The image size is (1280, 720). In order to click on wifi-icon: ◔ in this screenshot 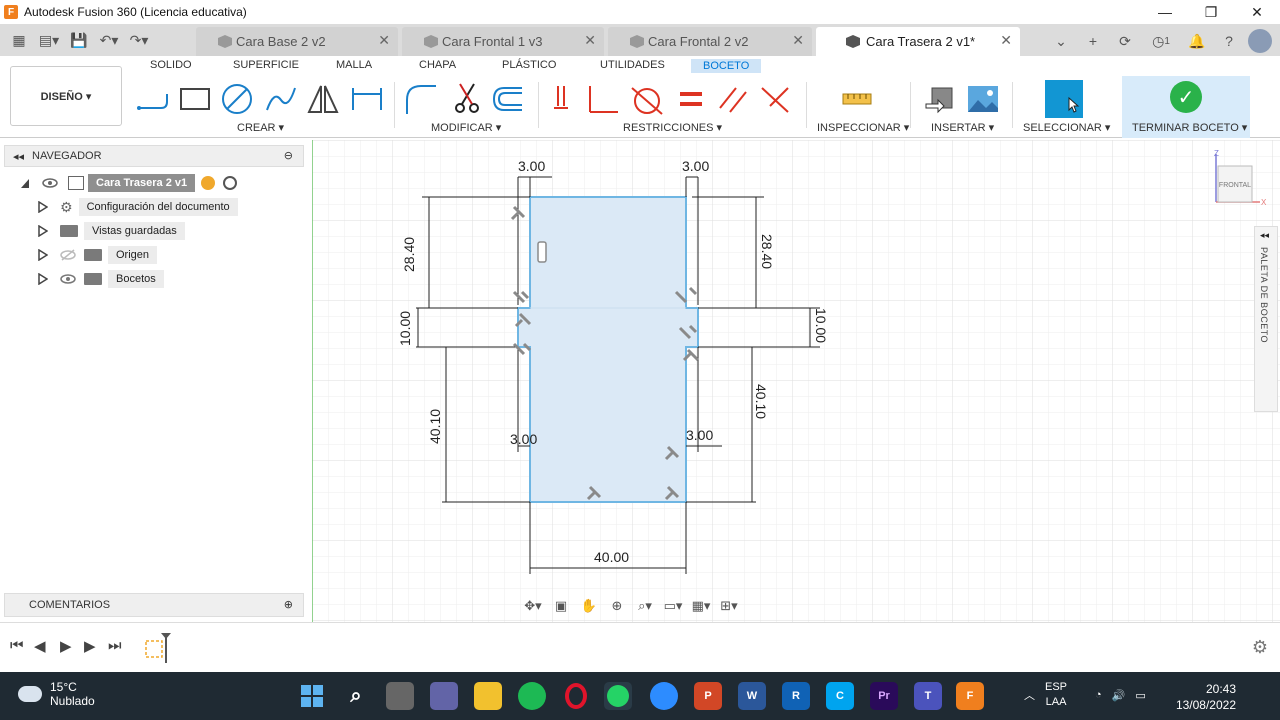, I will do `click(1098, 695)`.